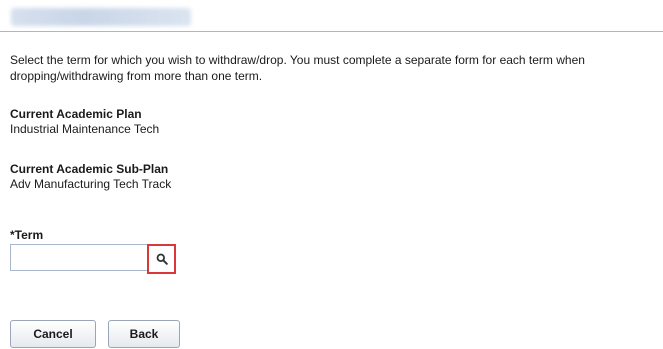  What do you see at coordinates (53, 334) in the screenshot?
I see `cancel-button: Cancel` at bounding box center [53, 334].